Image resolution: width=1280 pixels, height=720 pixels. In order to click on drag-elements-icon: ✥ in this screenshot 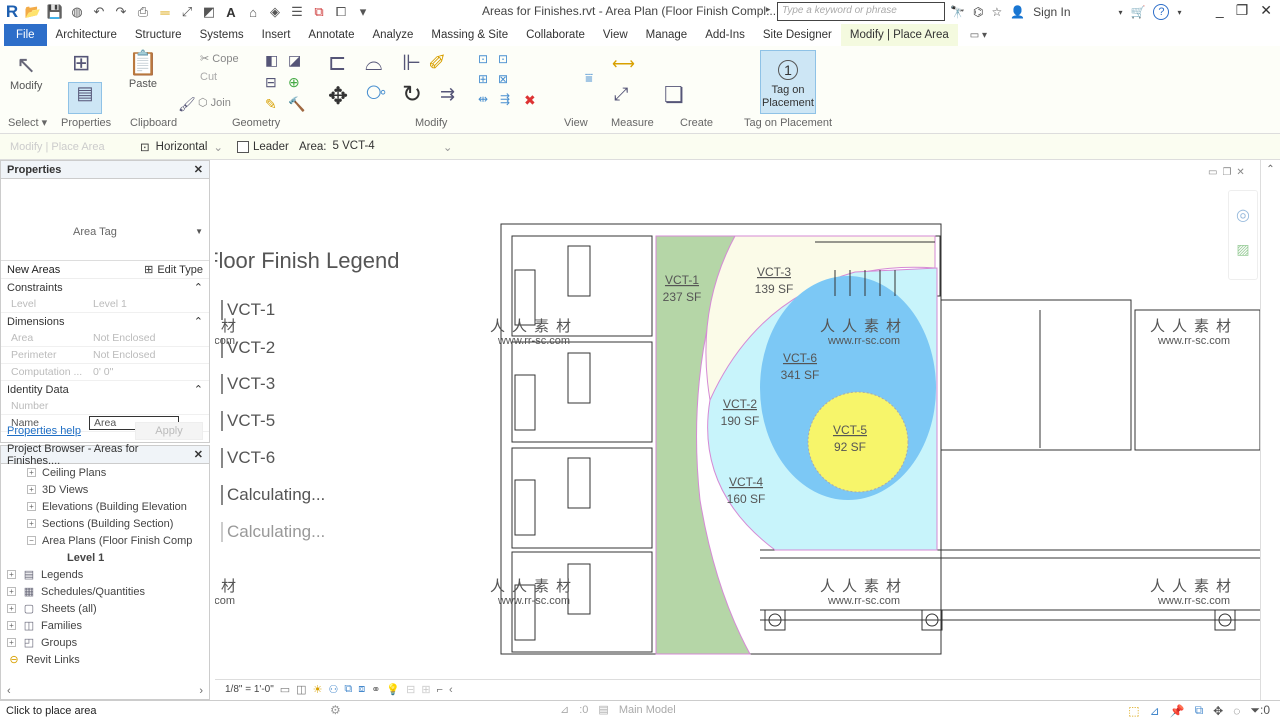, I will do `click(1218, 711)`.